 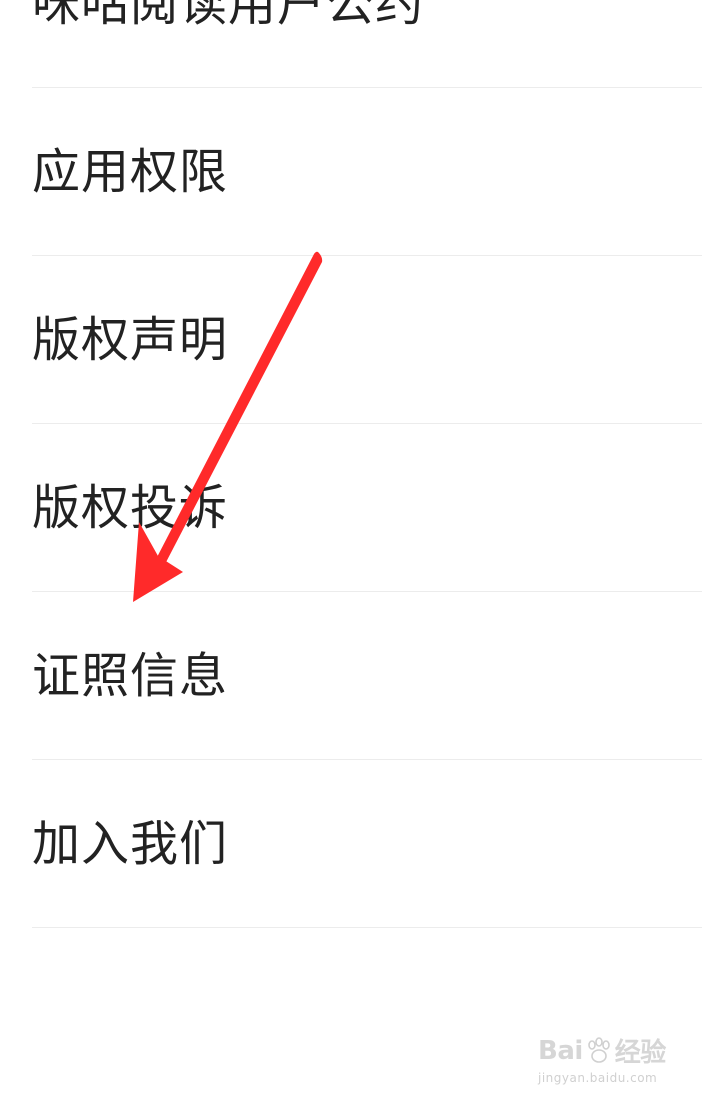 I want to click on watermark-brand: Bai 经验, so click(x=603, y=1050).